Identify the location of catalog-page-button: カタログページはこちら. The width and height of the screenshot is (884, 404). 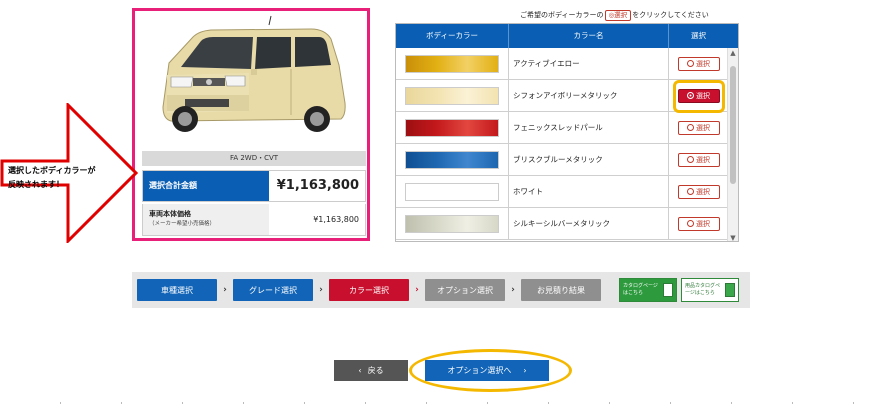
(648, 290).